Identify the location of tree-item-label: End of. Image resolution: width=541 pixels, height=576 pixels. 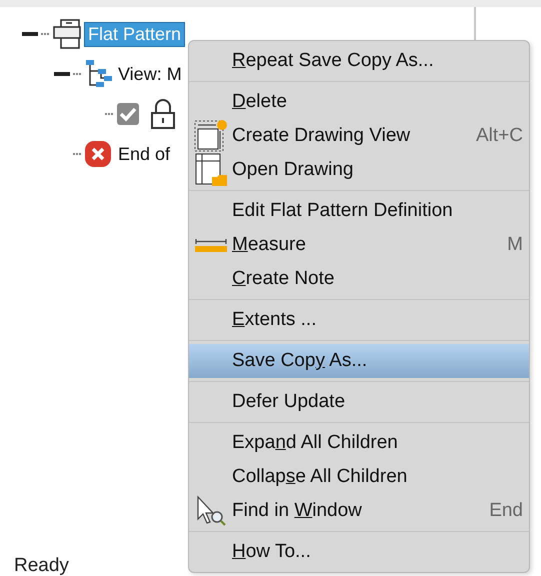
(144, 154).